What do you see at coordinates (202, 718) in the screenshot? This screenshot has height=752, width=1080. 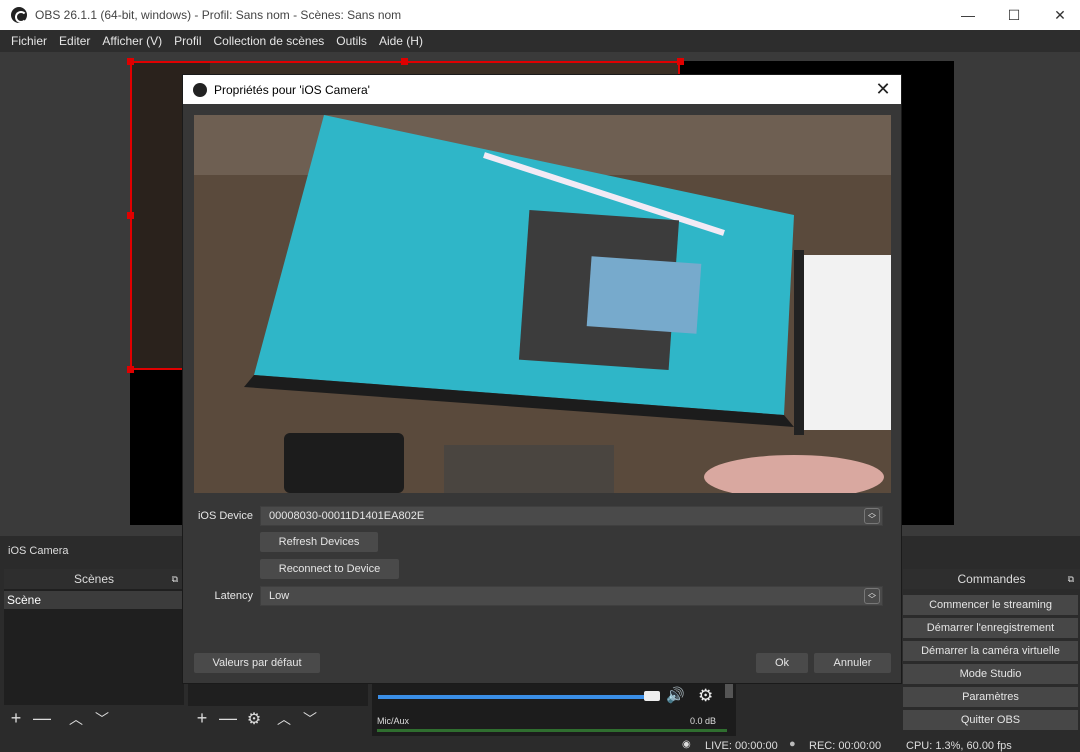 I see `add-source-icon: +` at bounding box center [202, 718].